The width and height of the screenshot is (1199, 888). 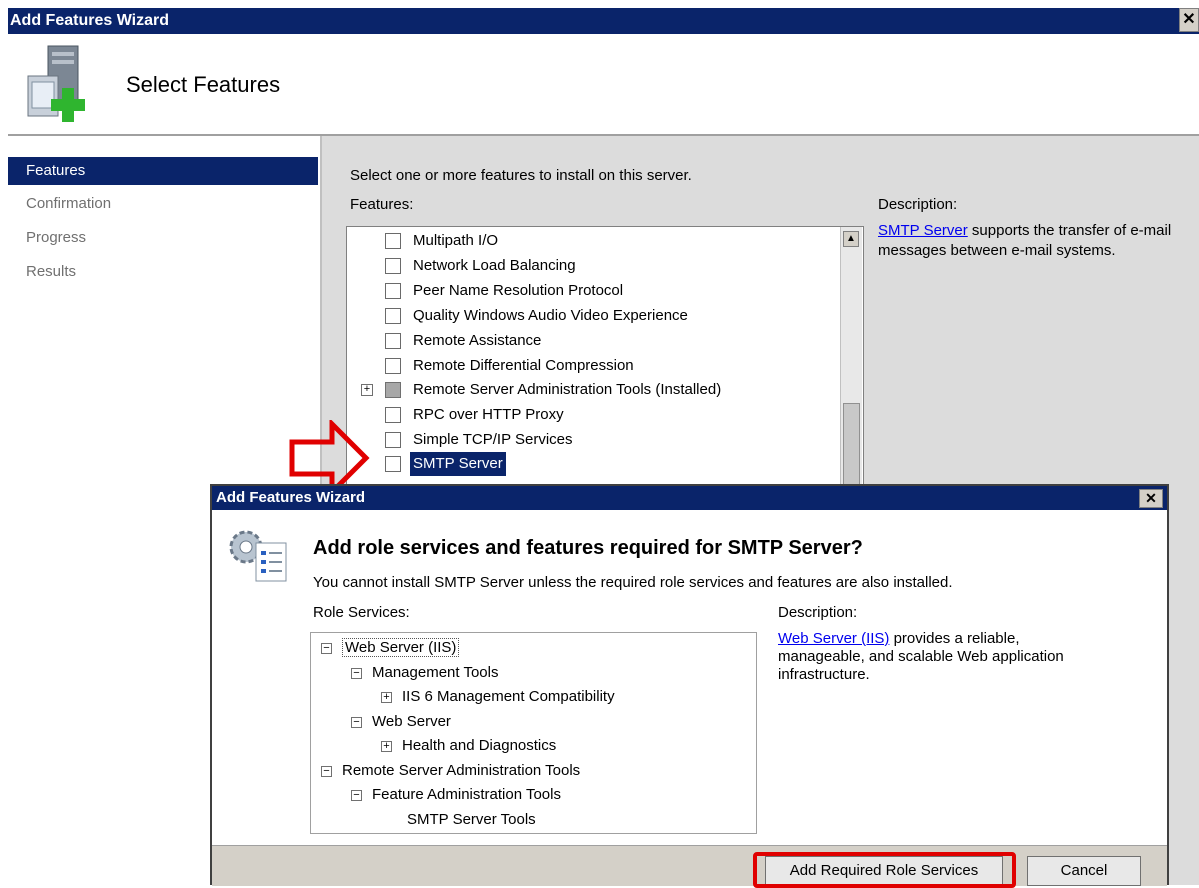 I want to click on sidebar-item-progress: Progress, so click(x=163, y=238).